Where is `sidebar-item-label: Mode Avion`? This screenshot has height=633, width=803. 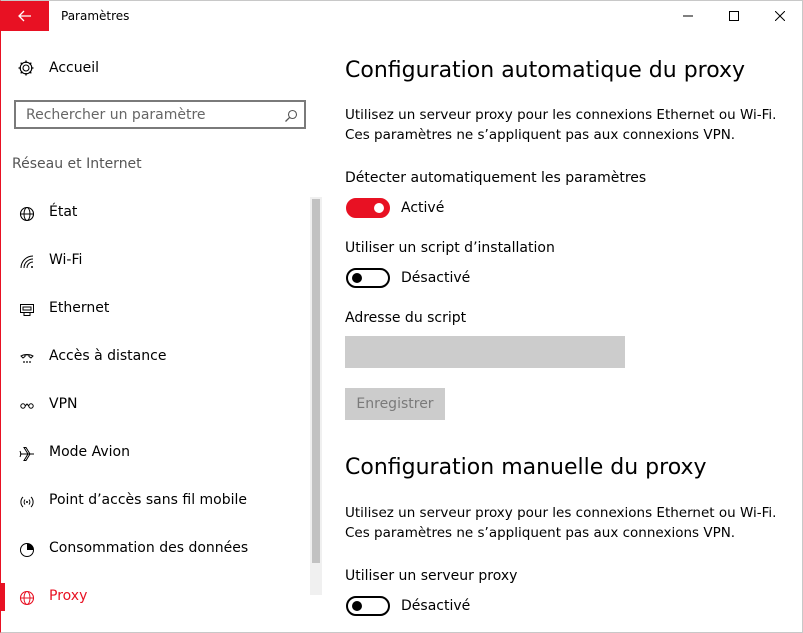 sidebar-item-label: Mode Avion is located at coordinates (89, 452).